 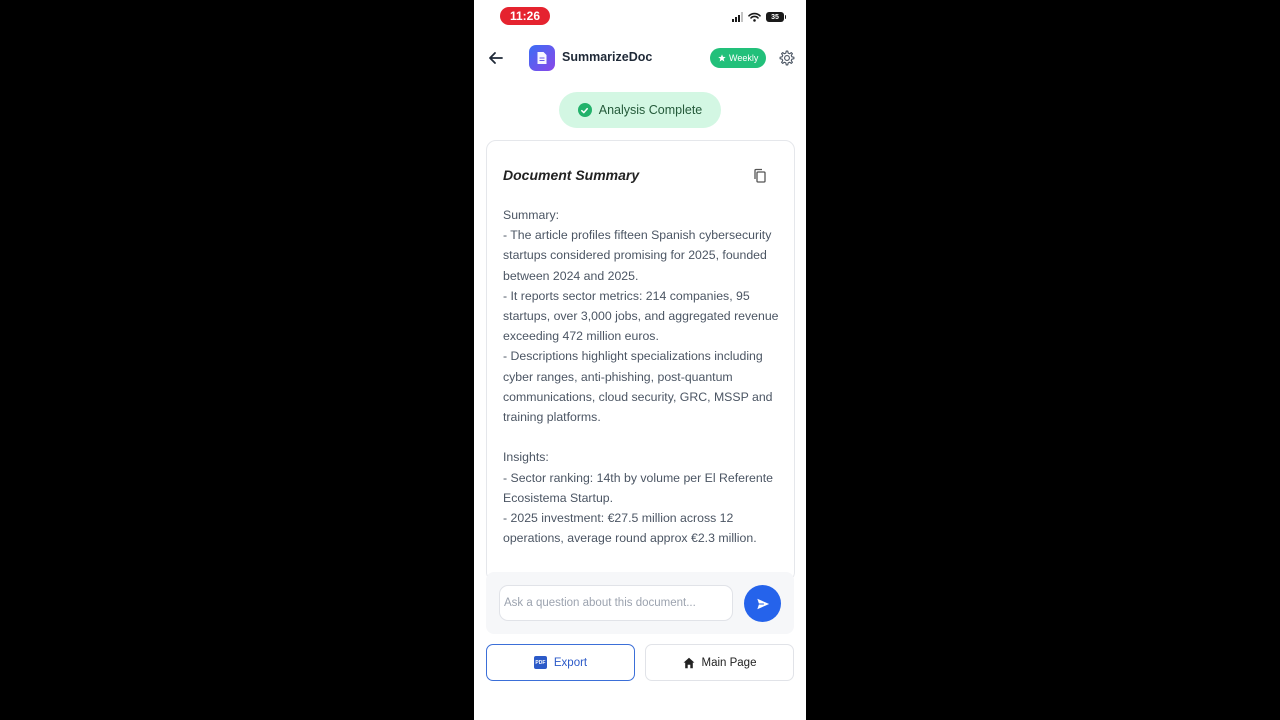 What do you see at coordinates (607, 57) in the screenshot?
I see `app-title: SummarizeDoc` at bounding box center [607, 57].